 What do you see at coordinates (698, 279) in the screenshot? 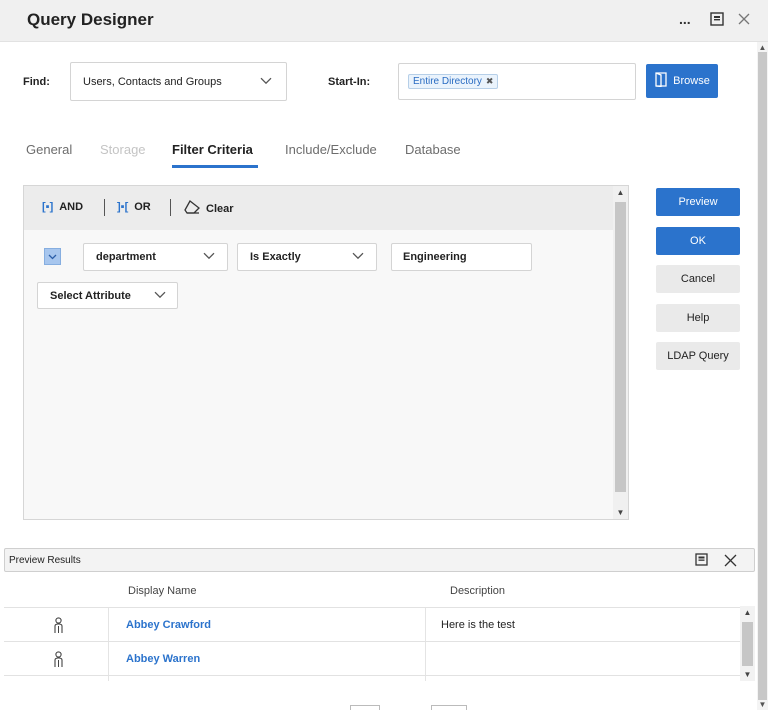
I see `cancel-button: Cancel` at bounding box center [698, 279].